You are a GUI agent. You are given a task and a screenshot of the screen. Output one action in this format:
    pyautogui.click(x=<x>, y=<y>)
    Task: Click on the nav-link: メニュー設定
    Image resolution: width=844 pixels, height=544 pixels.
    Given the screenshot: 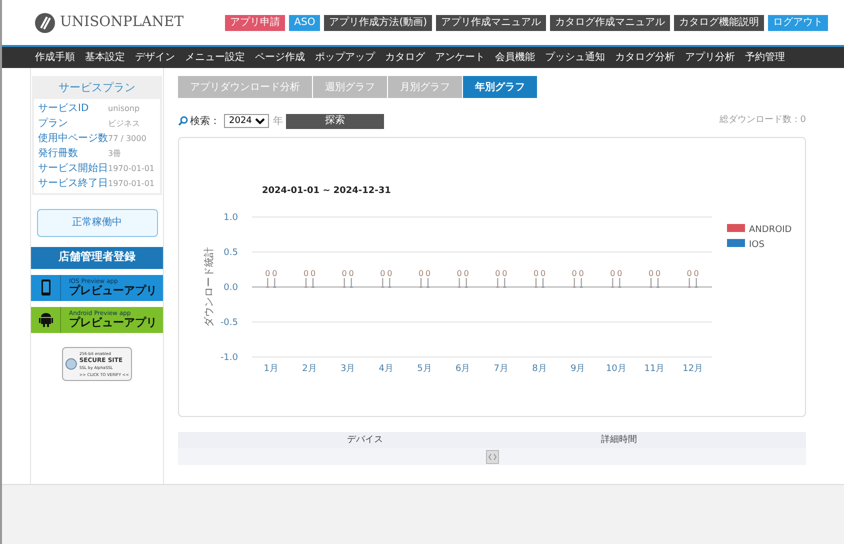 What is the action you would take?
    pyautogui.click(x=215, y=57)
    